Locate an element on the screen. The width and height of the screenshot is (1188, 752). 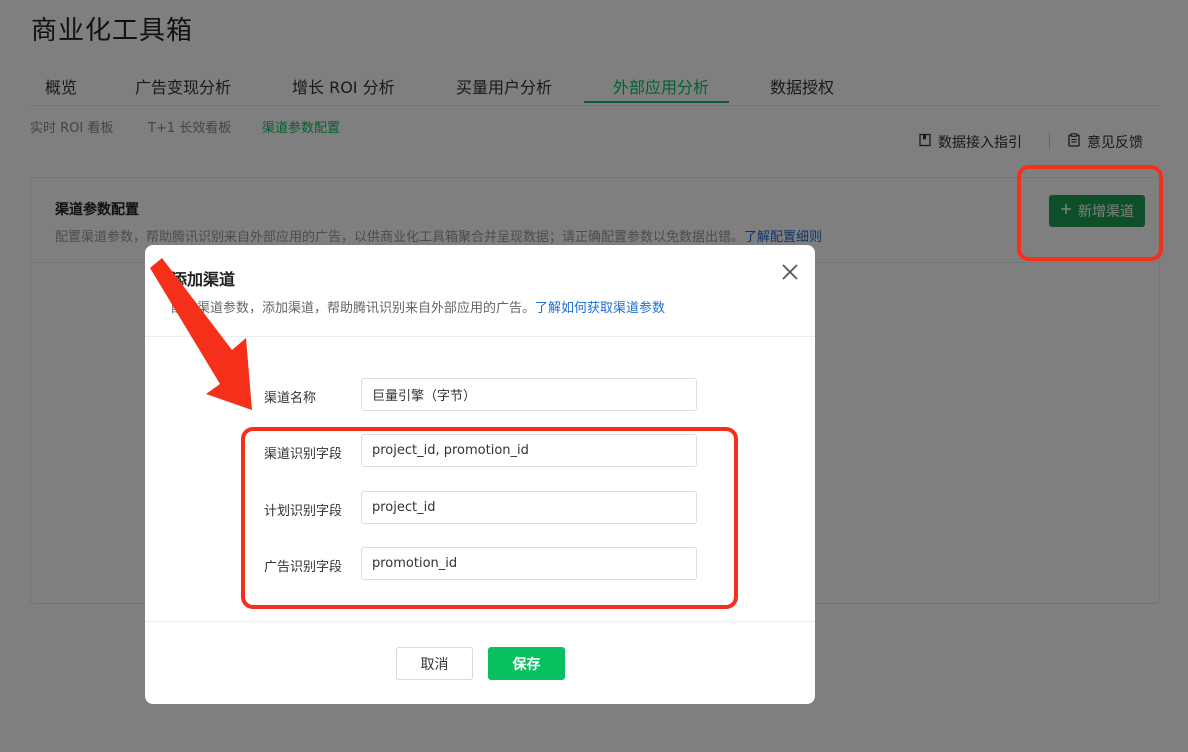
dialog-divider-bottom is located at coordinates (480, 621).